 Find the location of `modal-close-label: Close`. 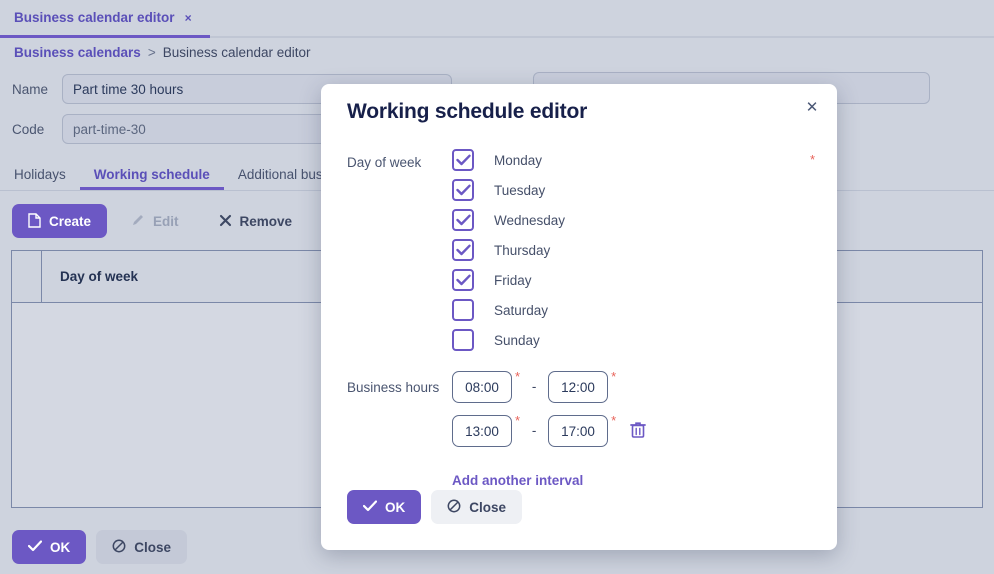

modal-close-label: Close is located at coordinates (488, 507).